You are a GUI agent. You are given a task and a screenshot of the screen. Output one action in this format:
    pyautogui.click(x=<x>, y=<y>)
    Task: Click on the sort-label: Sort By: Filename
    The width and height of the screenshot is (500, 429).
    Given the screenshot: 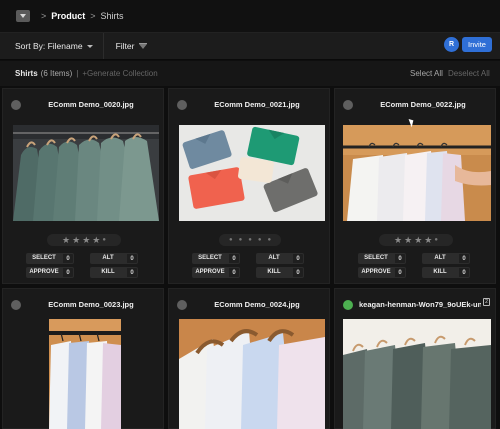 What is the action you would take?
    pyautogui.click(x=49, y=46)
    